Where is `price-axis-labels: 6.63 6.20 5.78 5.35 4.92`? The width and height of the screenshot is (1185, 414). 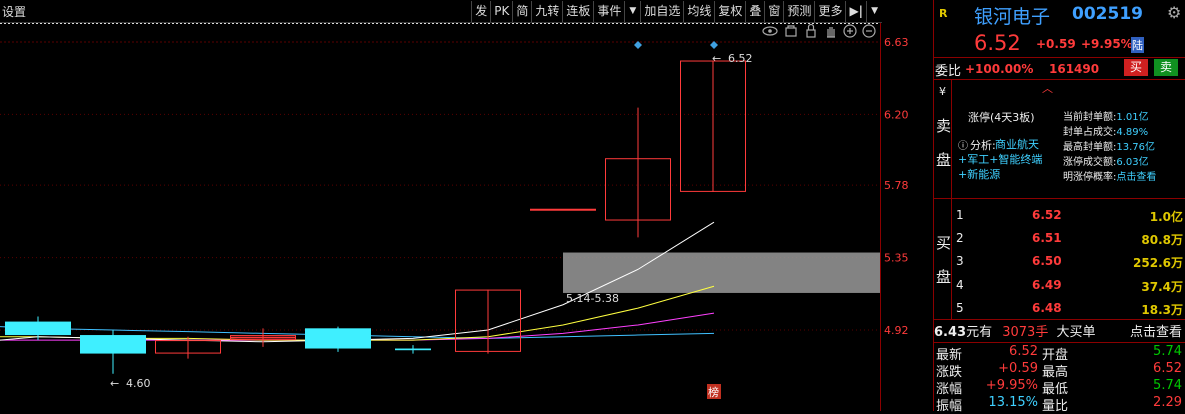
price-axis-labels: 6.63 6.20 5.78 5.35 4.92 is located at coordinates (896, 186).